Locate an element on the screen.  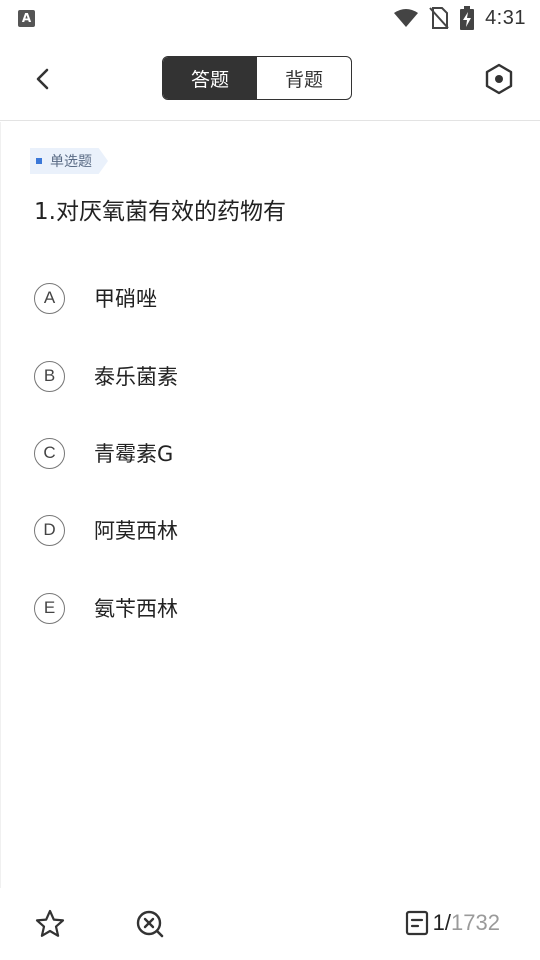
current-question-number: 1 is located at coordinates (438, 922).